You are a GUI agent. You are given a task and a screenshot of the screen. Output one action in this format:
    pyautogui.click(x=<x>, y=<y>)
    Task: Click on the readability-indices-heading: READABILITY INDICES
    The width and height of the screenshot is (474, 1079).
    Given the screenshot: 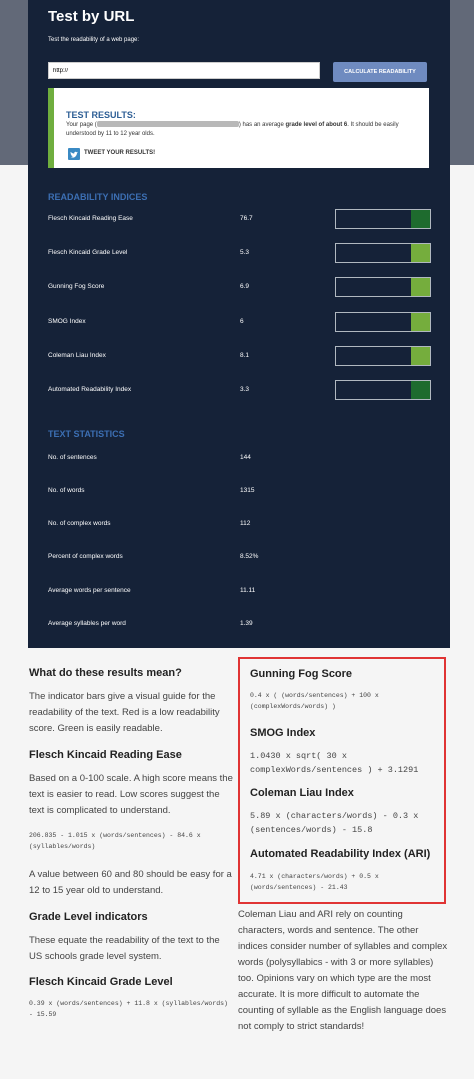 What is the action you would take?
    pyautogui.click(x=98, y=197)
    